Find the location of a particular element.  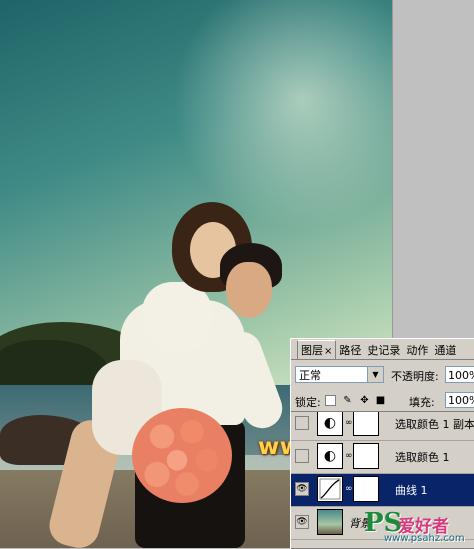

curves-icon is located at coordinates (330, 489).